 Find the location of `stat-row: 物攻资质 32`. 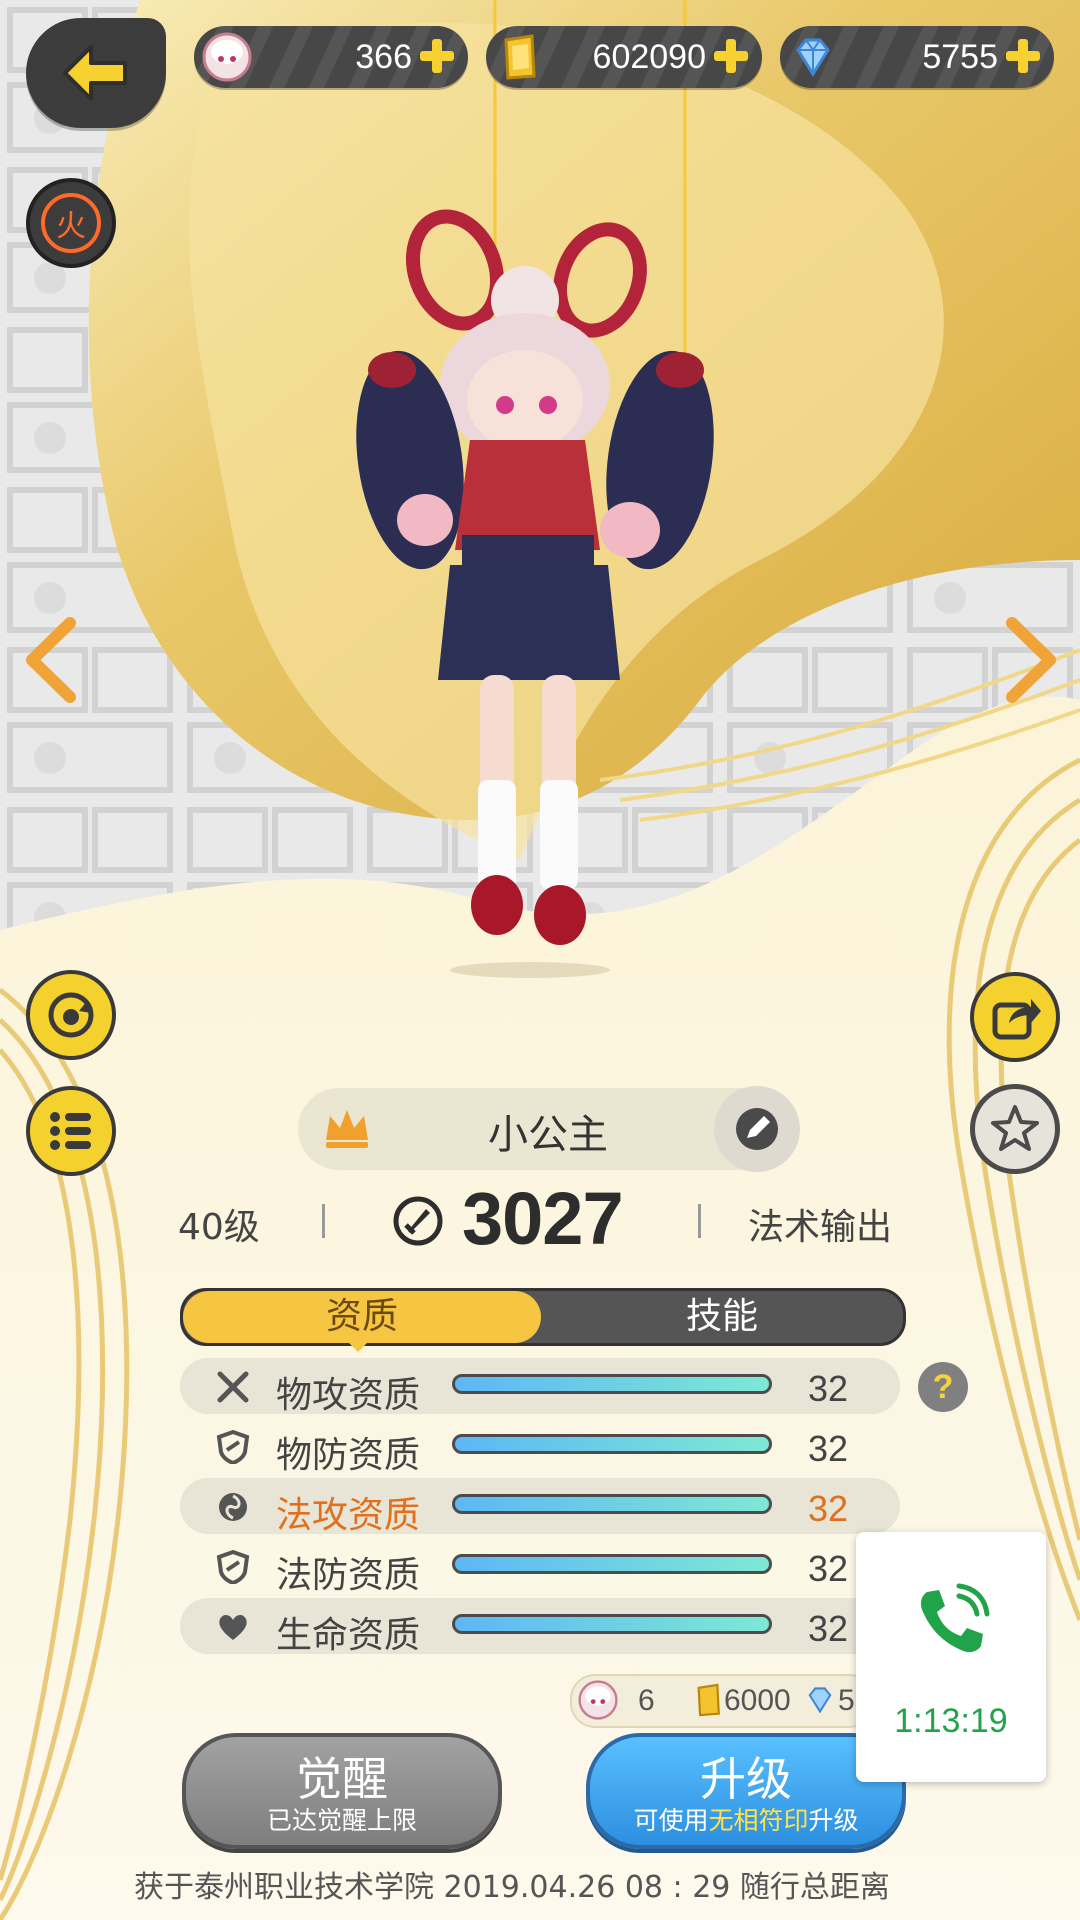

stat-row: 物攻资质 32 is located at coordinates (540, 1387).